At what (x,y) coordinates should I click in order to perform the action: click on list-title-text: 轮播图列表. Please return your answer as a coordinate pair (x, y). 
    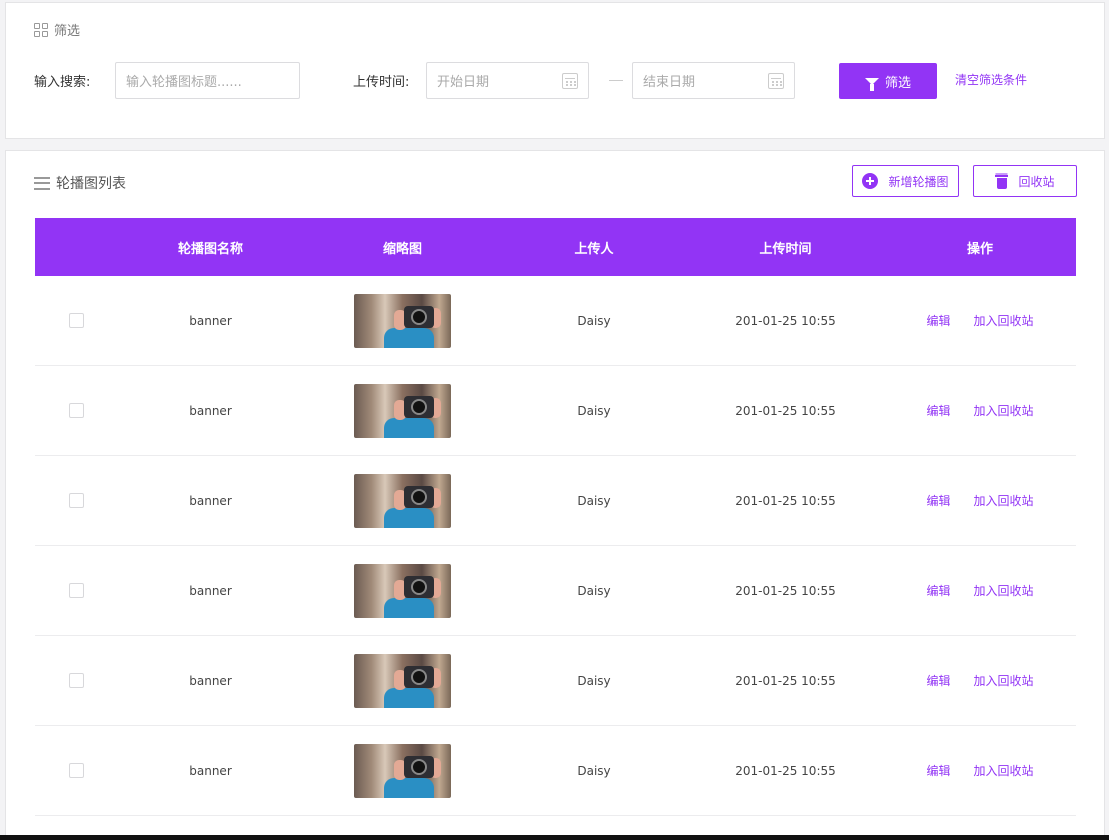
    Looking at the image, I should click on (91, 184).